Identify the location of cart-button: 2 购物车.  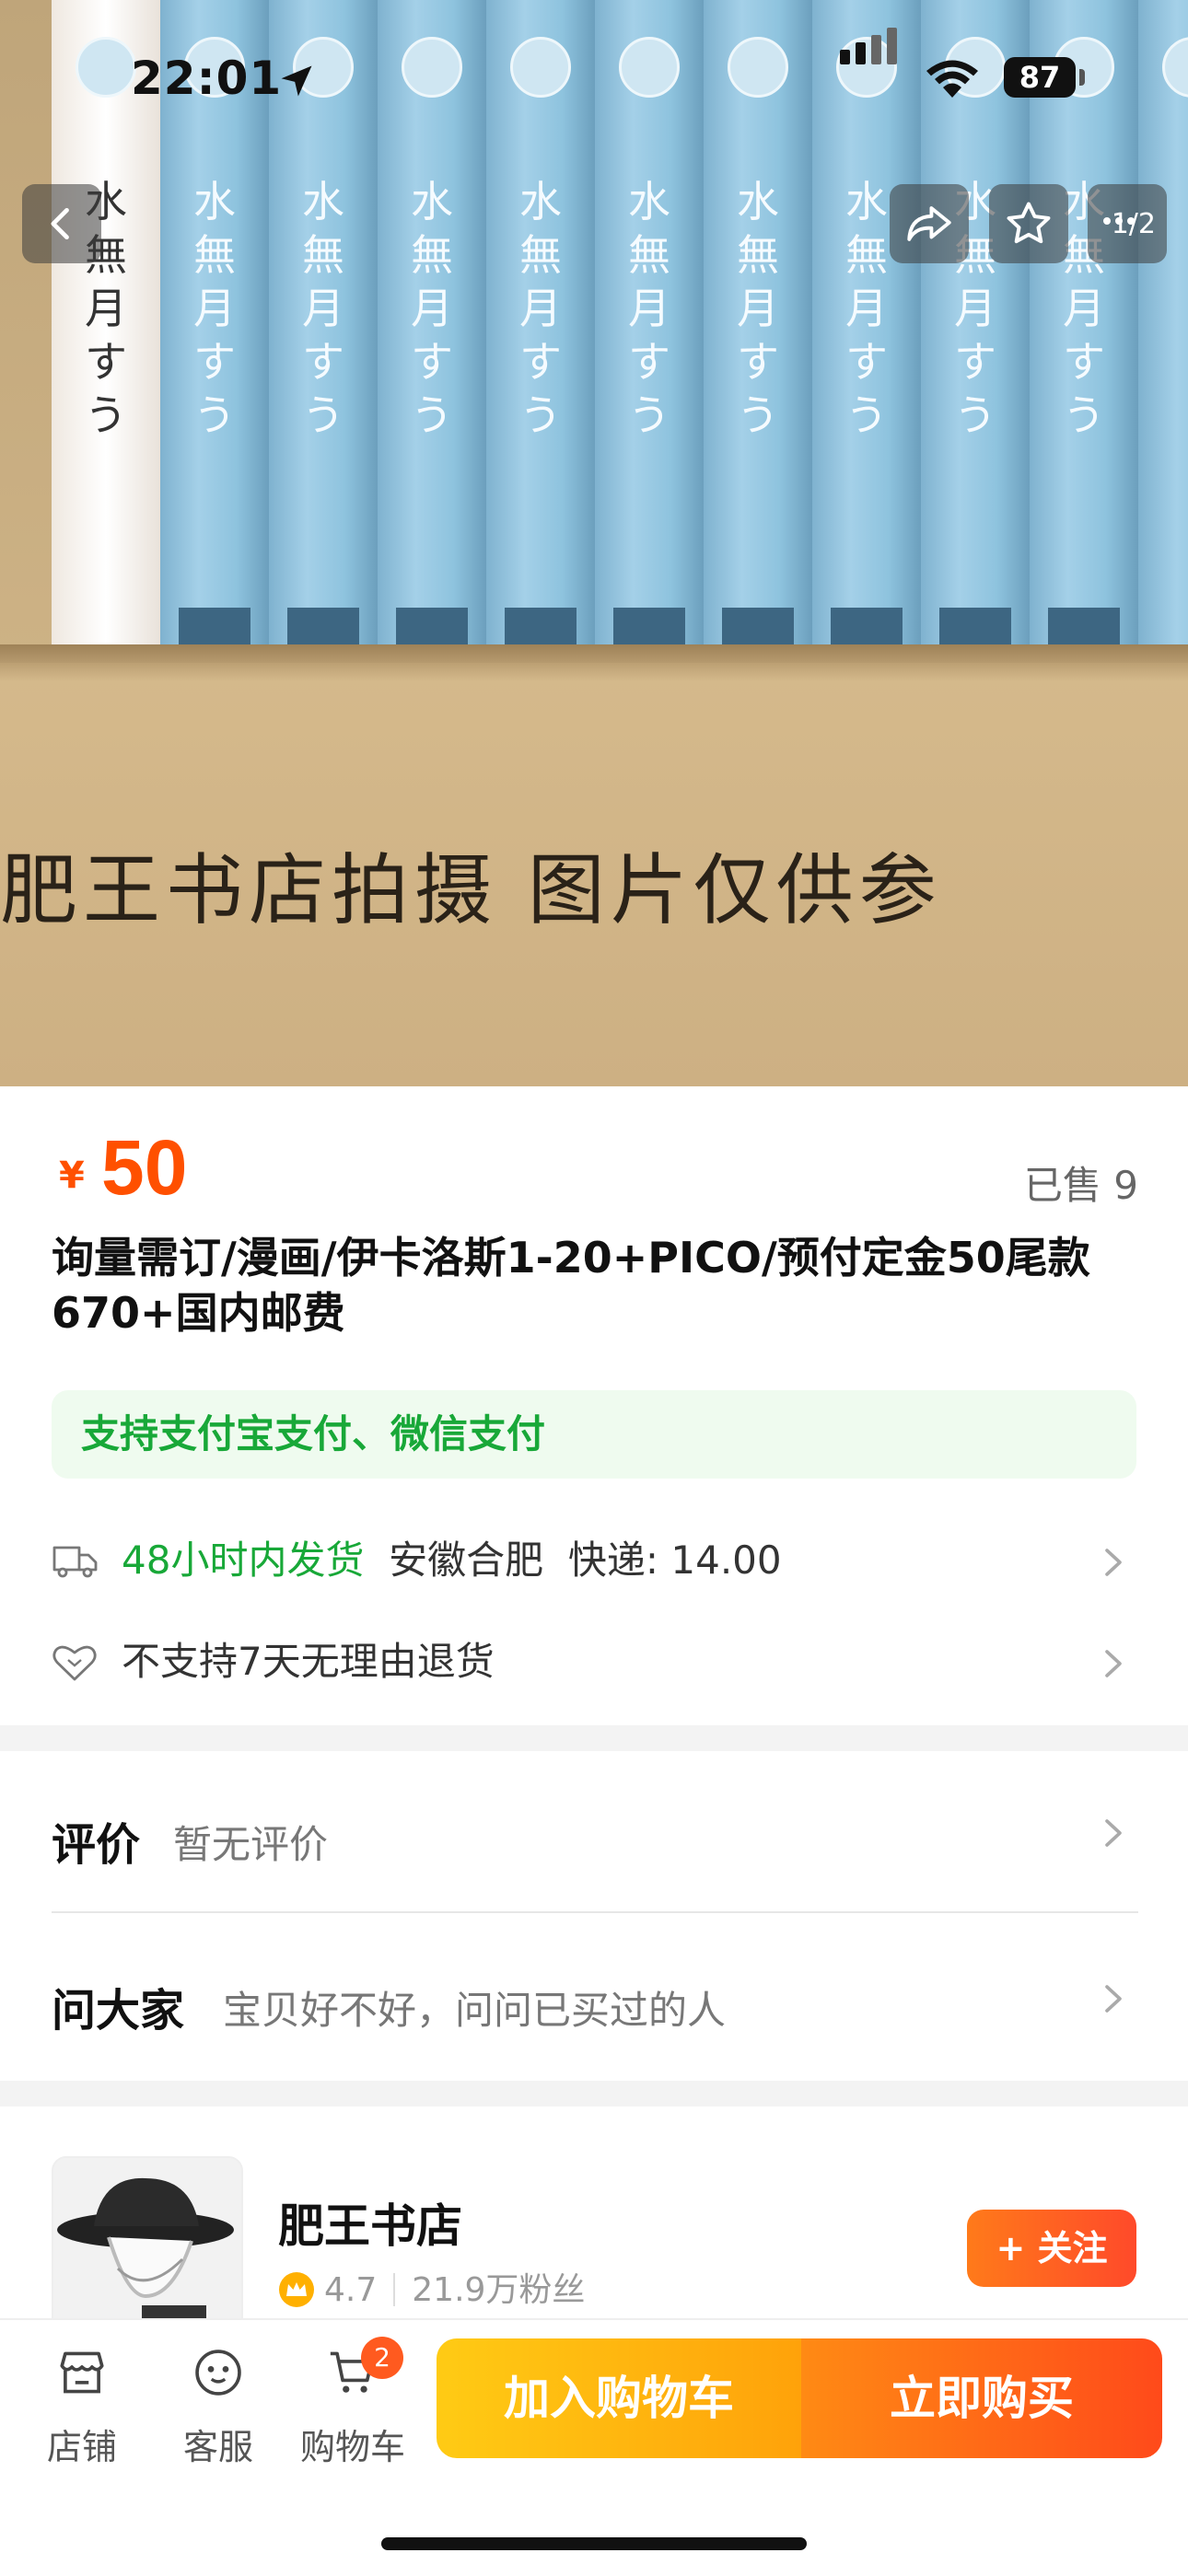
(353, 2403).